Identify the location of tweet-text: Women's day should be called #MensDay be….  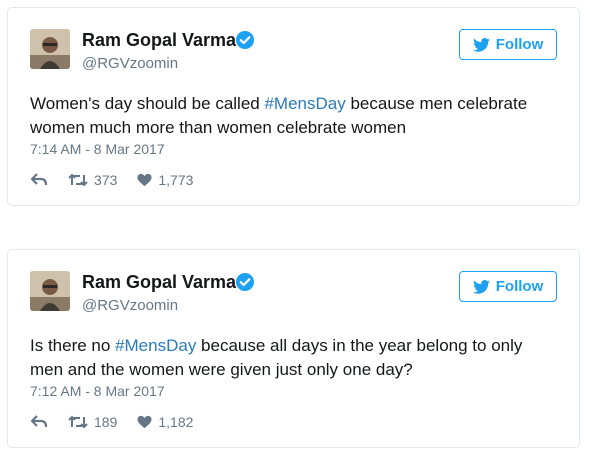
(295, 116).